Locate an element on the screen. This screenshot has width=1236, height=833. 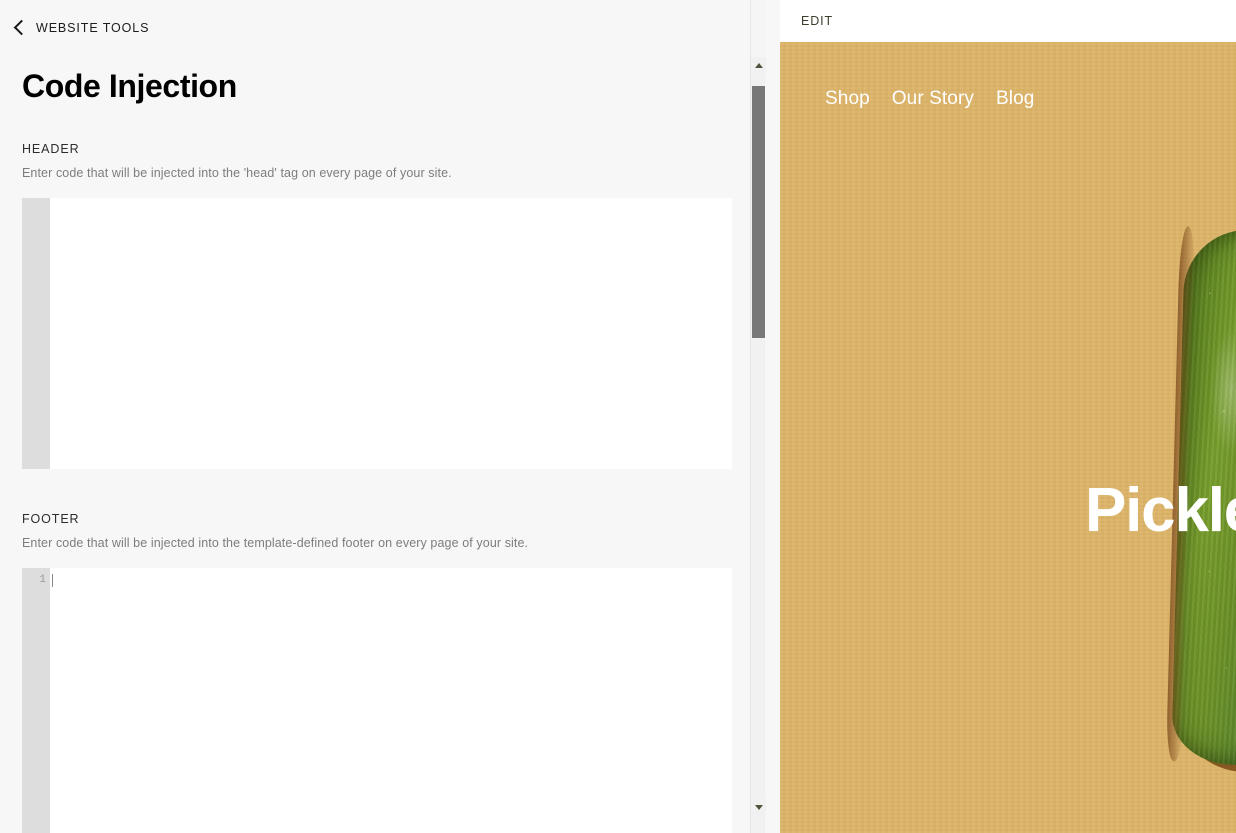
scroll-down-arrow-icon is located at coordinates (758, 807).